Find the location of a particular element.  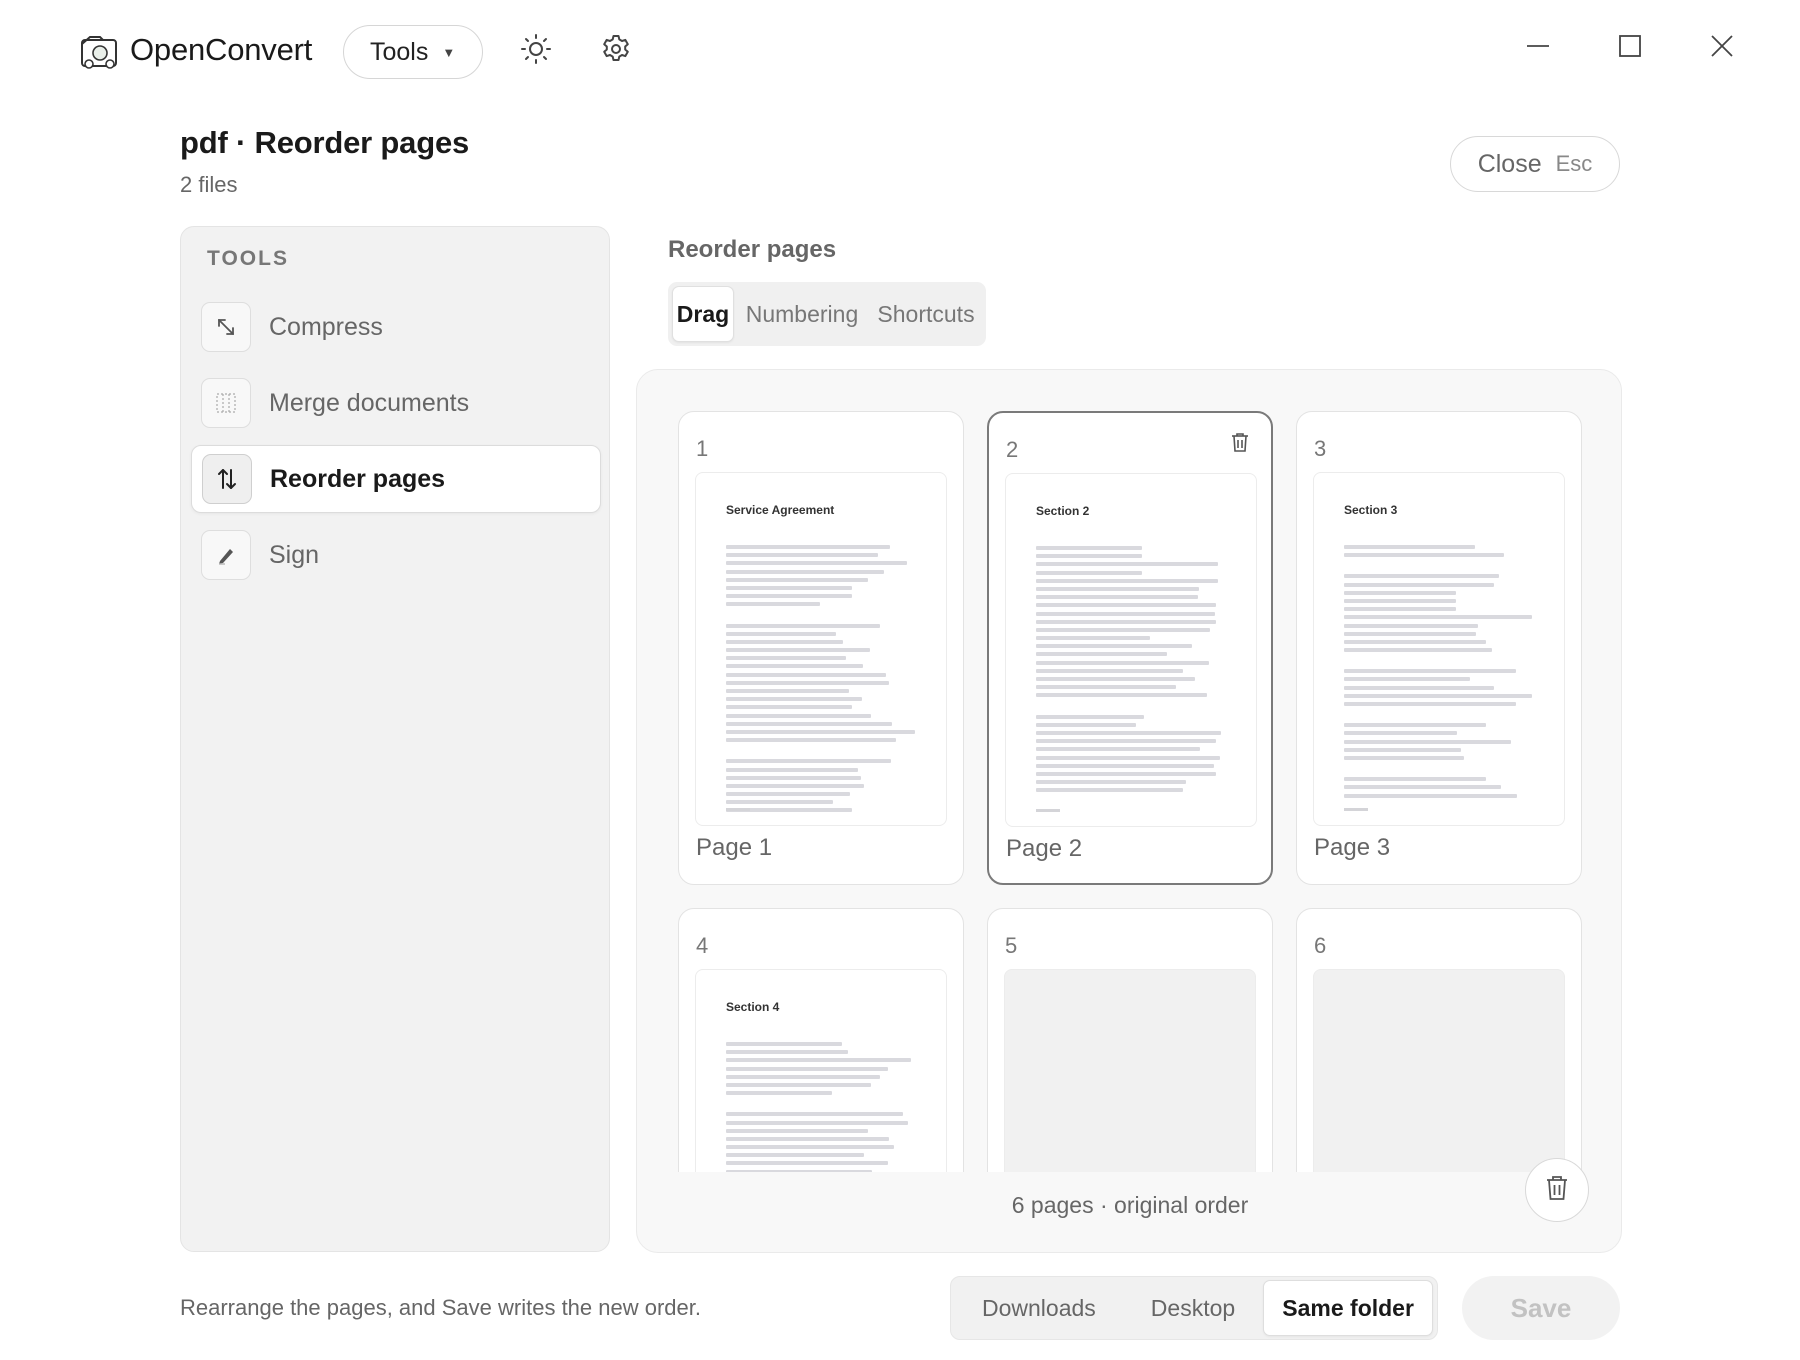

close-icon is located at coordinates (1722, 48).